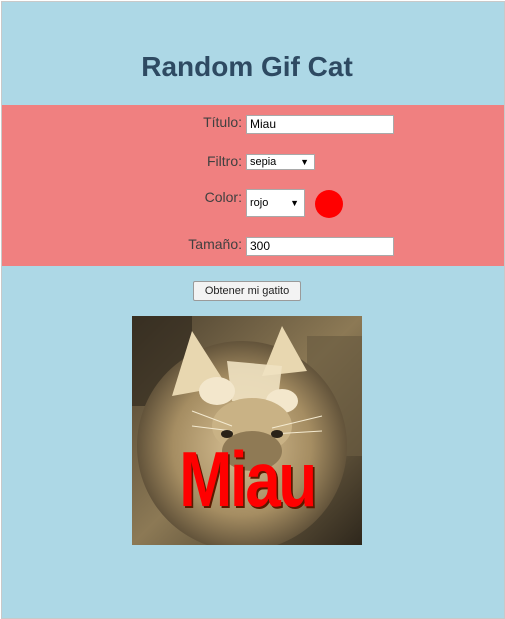 The width and height of the screenshot is (505, 619). Describe the element at coordinates (247, 291) in the screenshot. I see `get-cat-button: Obtener mi gatito` at that location.